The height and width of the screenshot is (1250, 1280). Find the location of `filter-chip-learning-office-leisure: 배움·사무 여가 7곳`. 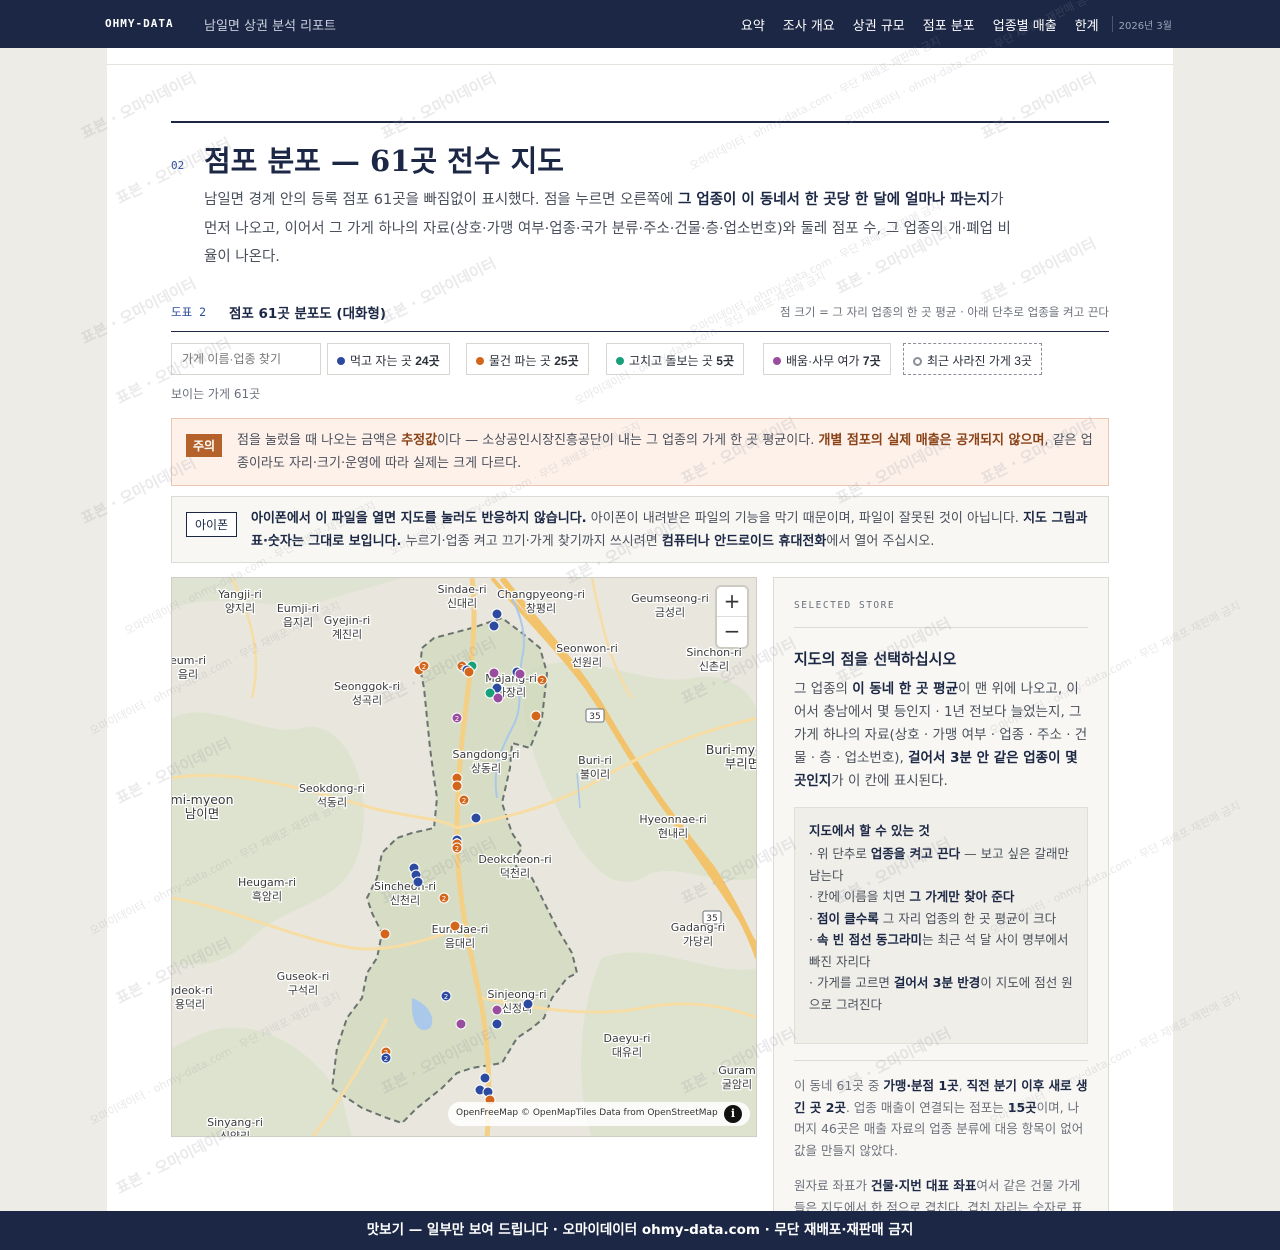

filter-chip-learning-office-leisure: 배움·사무 여가 7곳 is located at coordinates (827, 359).